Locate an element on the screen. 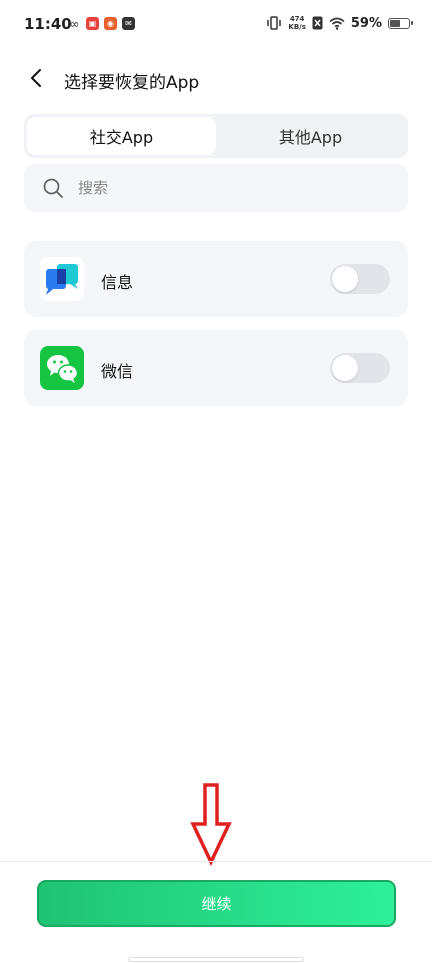  battery-icon is located at coordinates (400, 23).